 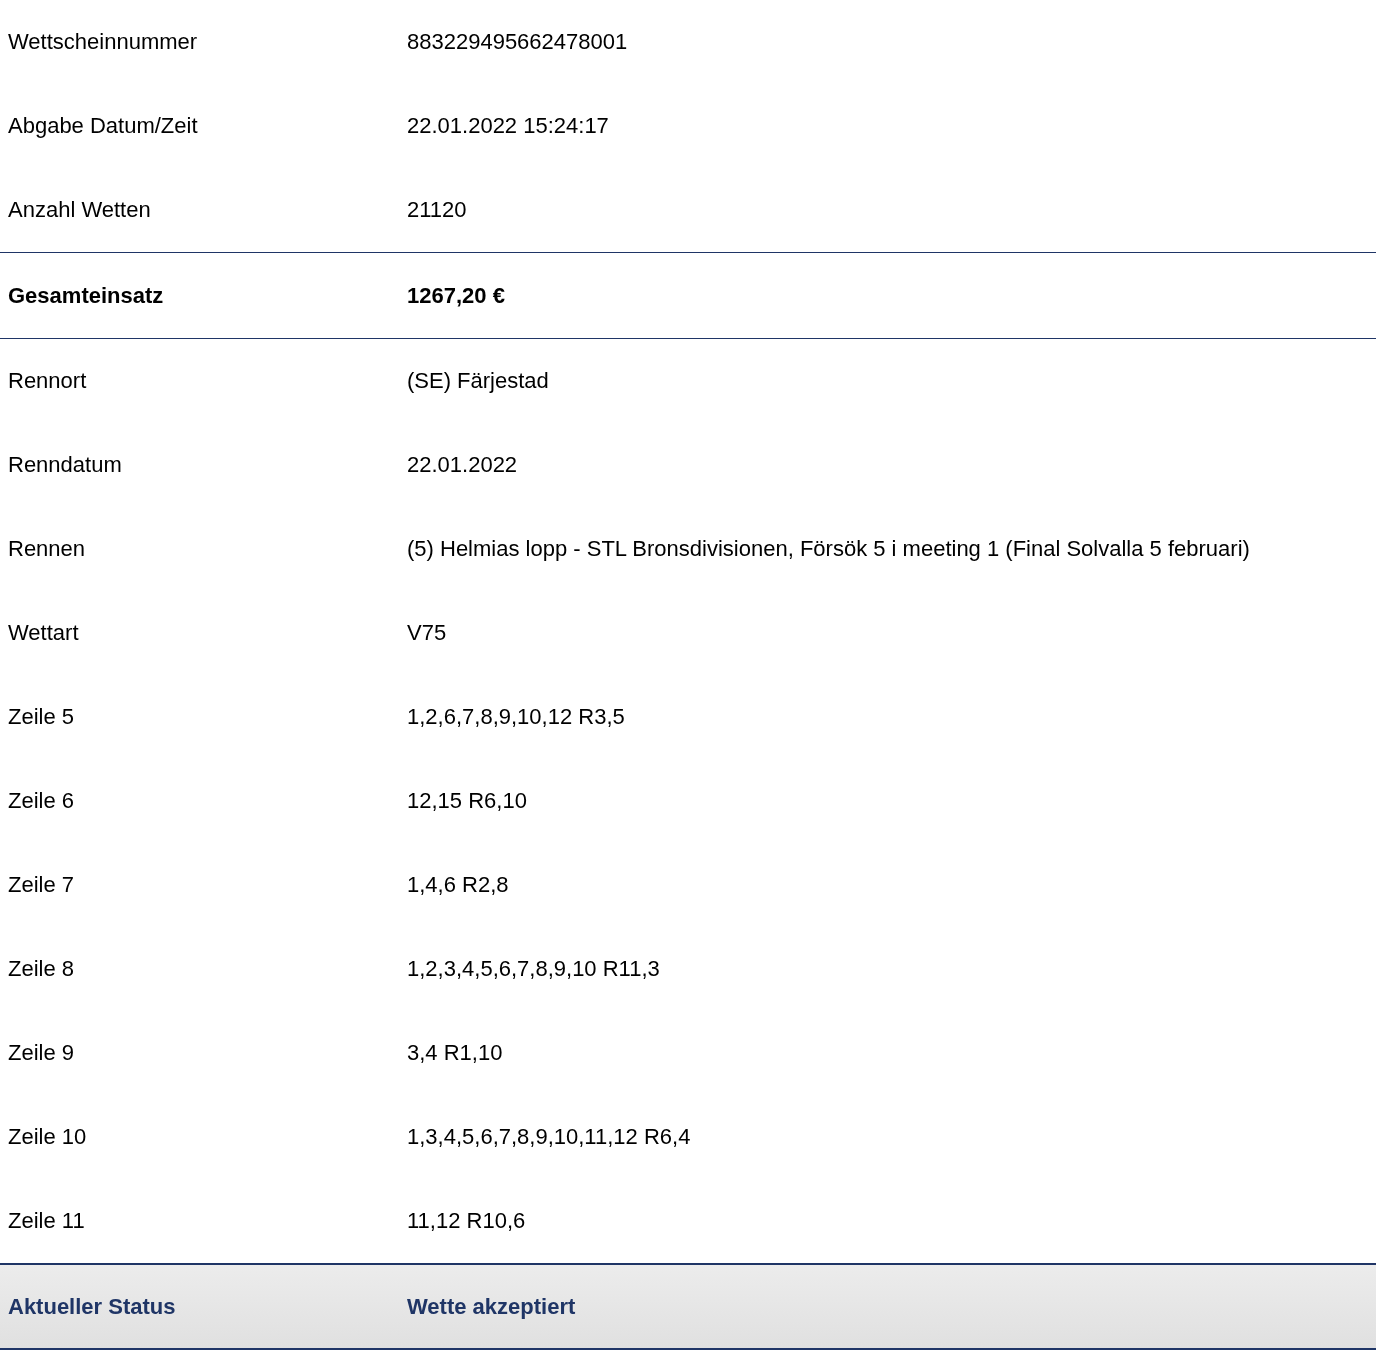 I want to click on row-value: 12,15 R6,10, so click(x=467, y=801).